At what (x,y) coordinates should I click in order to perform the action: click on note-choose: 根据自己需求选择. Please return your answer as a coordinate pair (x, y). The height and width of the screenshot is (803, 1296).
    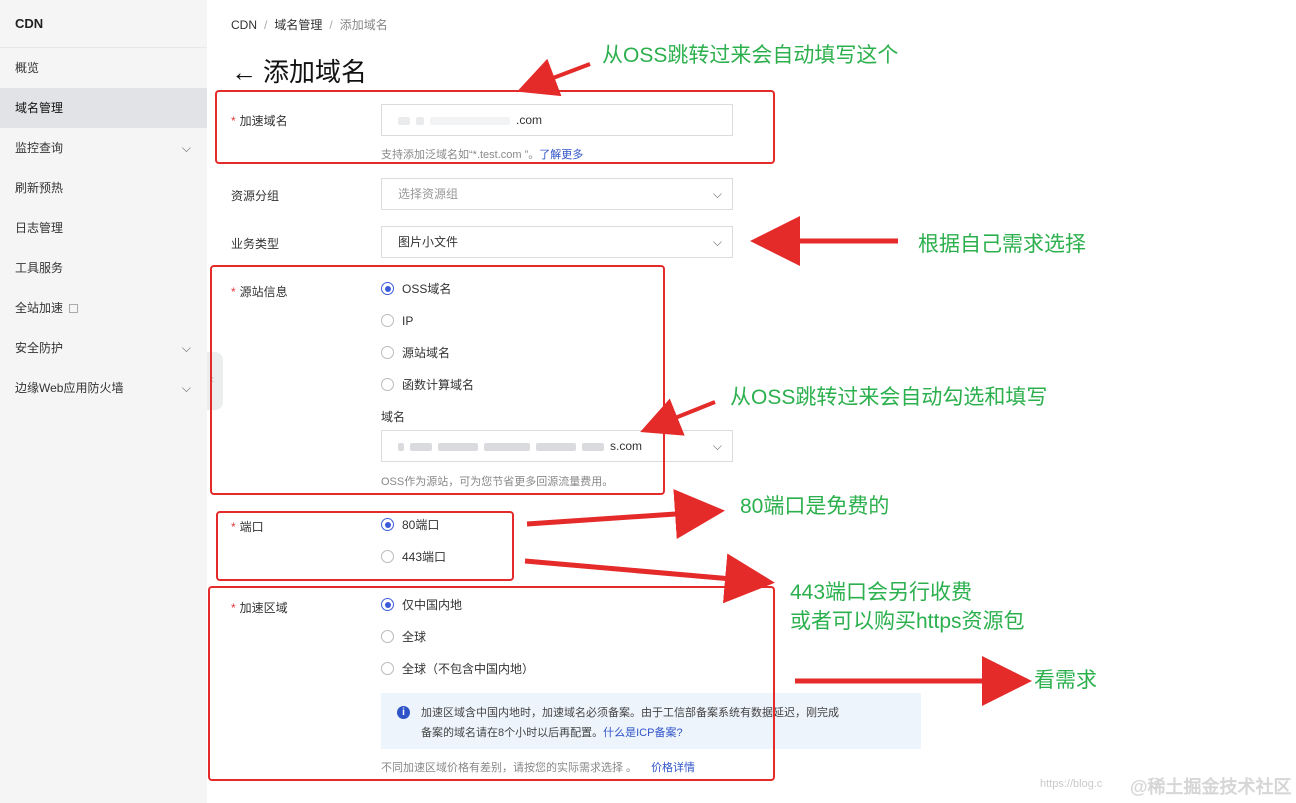
    Looking at the image, I should click on (1002, 244).